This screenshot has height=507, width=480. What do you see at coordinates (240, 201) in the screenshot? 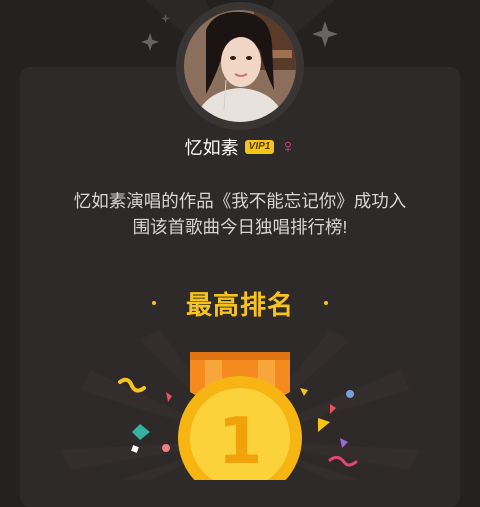
I see `message-line-1: 忆如素演唱的作品《我不能忘记你》成功入` at bounding box center [240, 201].